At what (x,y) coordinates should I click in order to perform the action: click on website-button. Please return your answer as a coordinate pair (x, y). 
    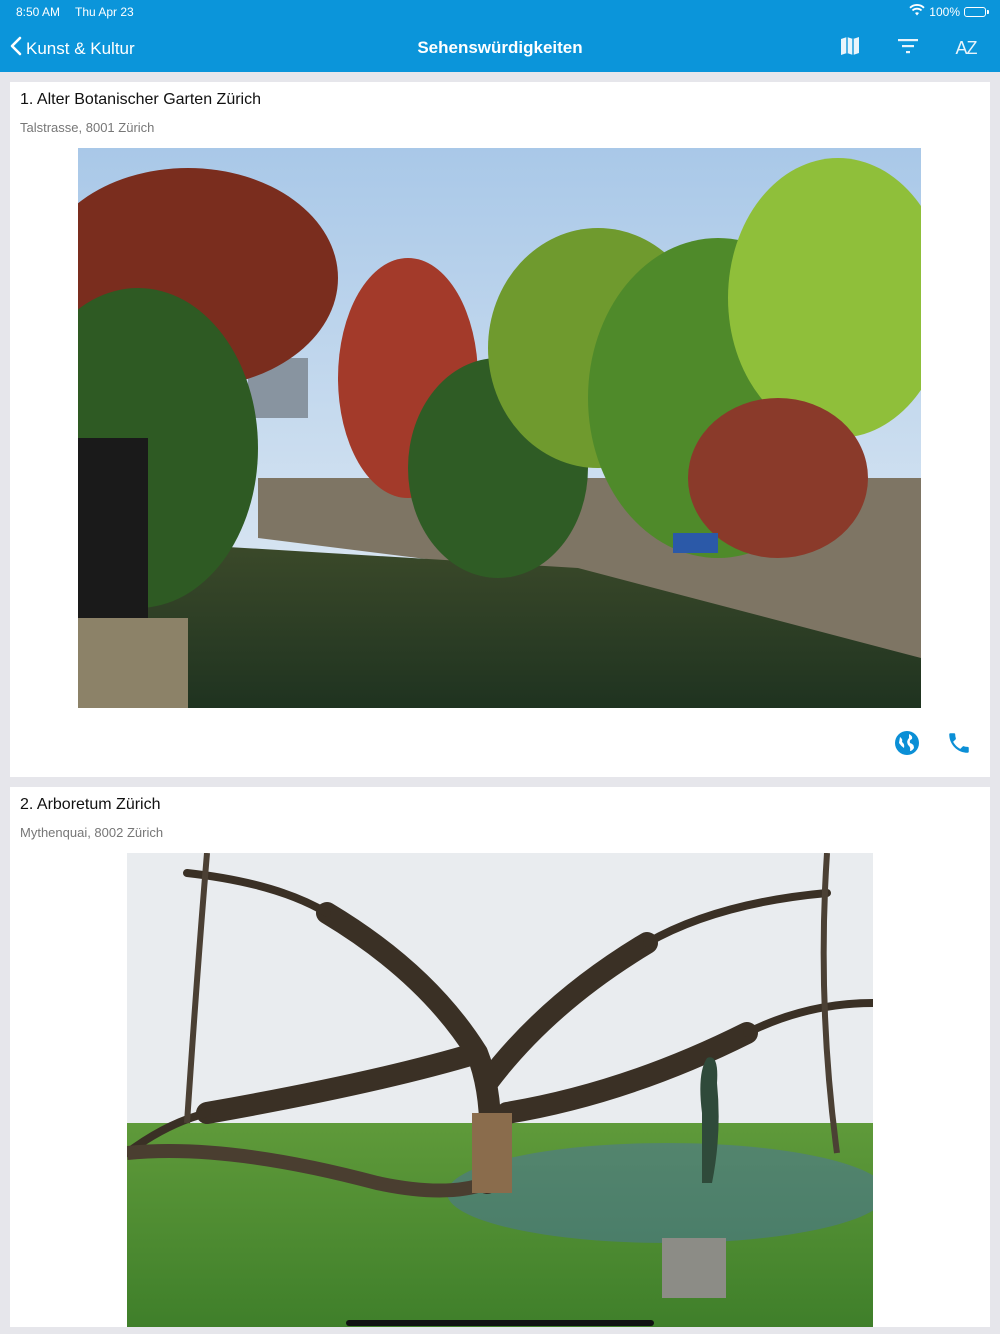
    Looking at the image, I should click on (907, 745).